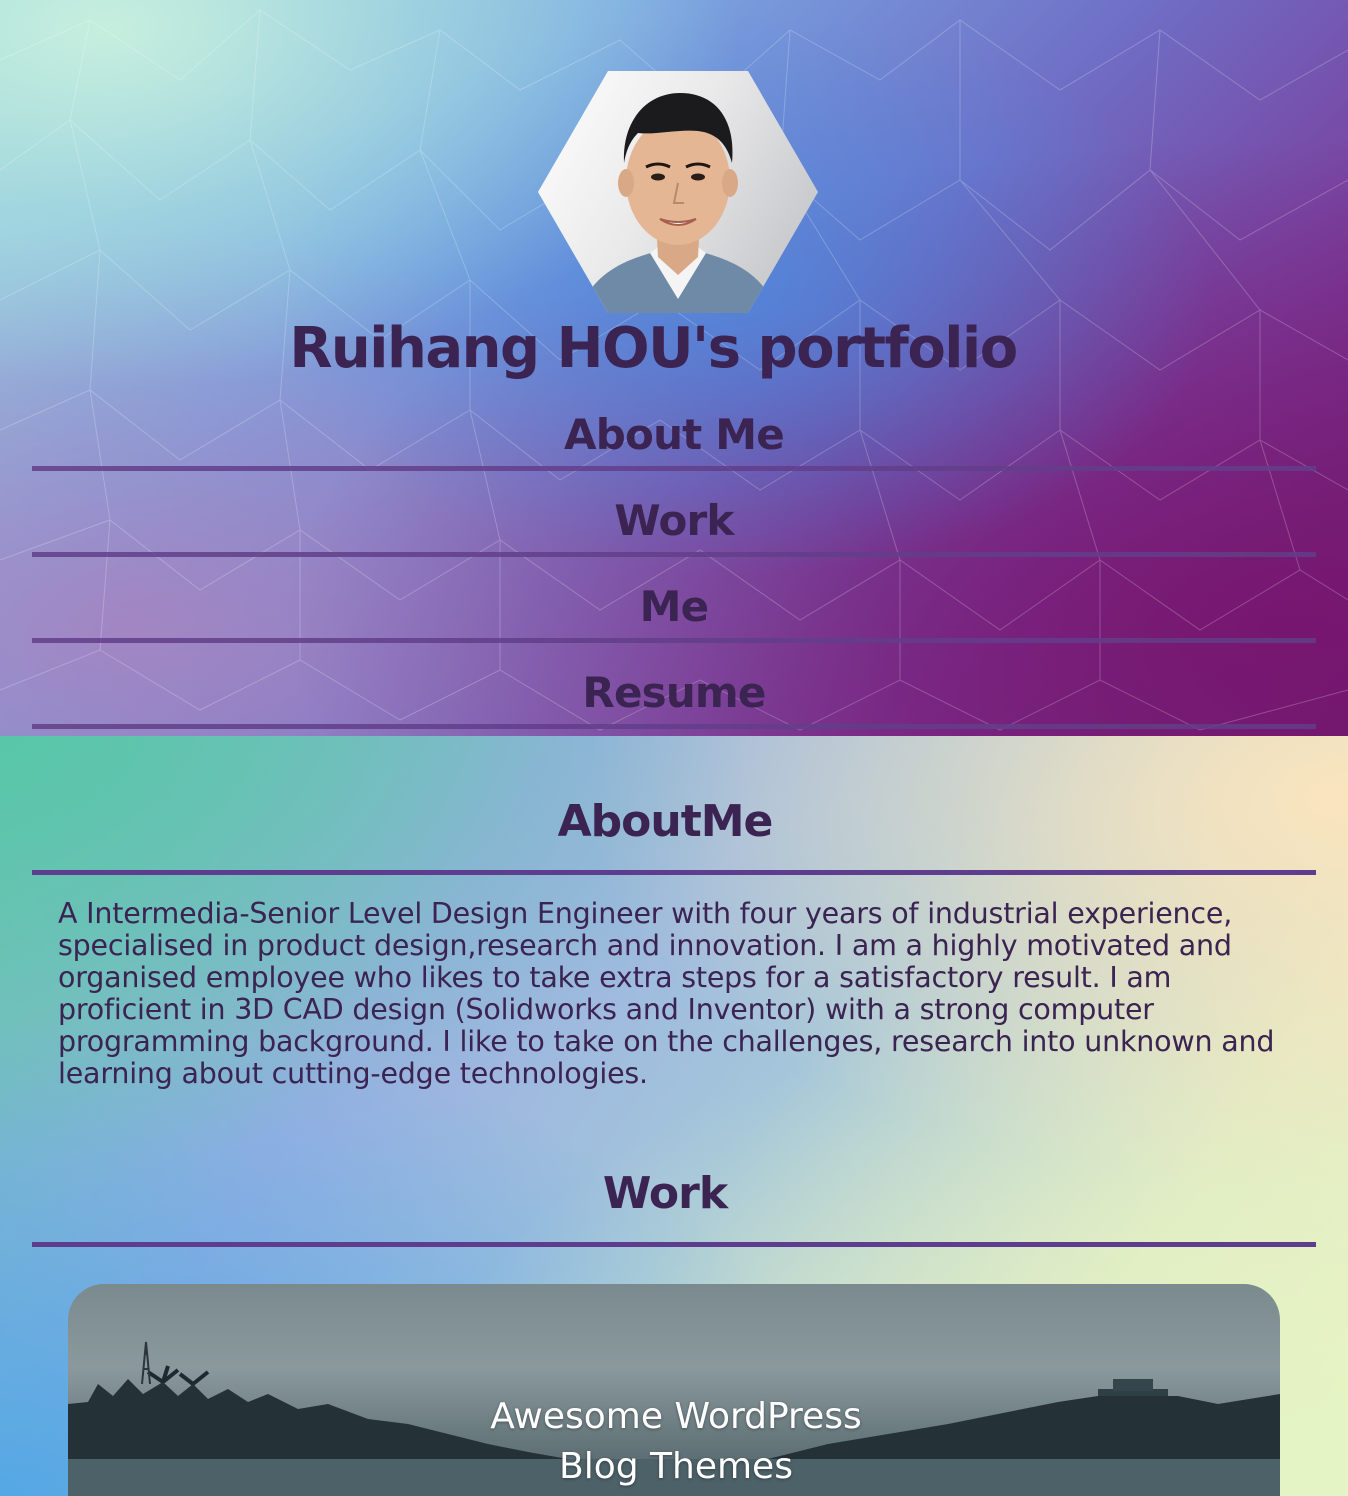 The image size is (1348, 1496). Describe the element at coordinates (674, 447) in the screenshot. I see `nav-about-me: About Me` at that location.